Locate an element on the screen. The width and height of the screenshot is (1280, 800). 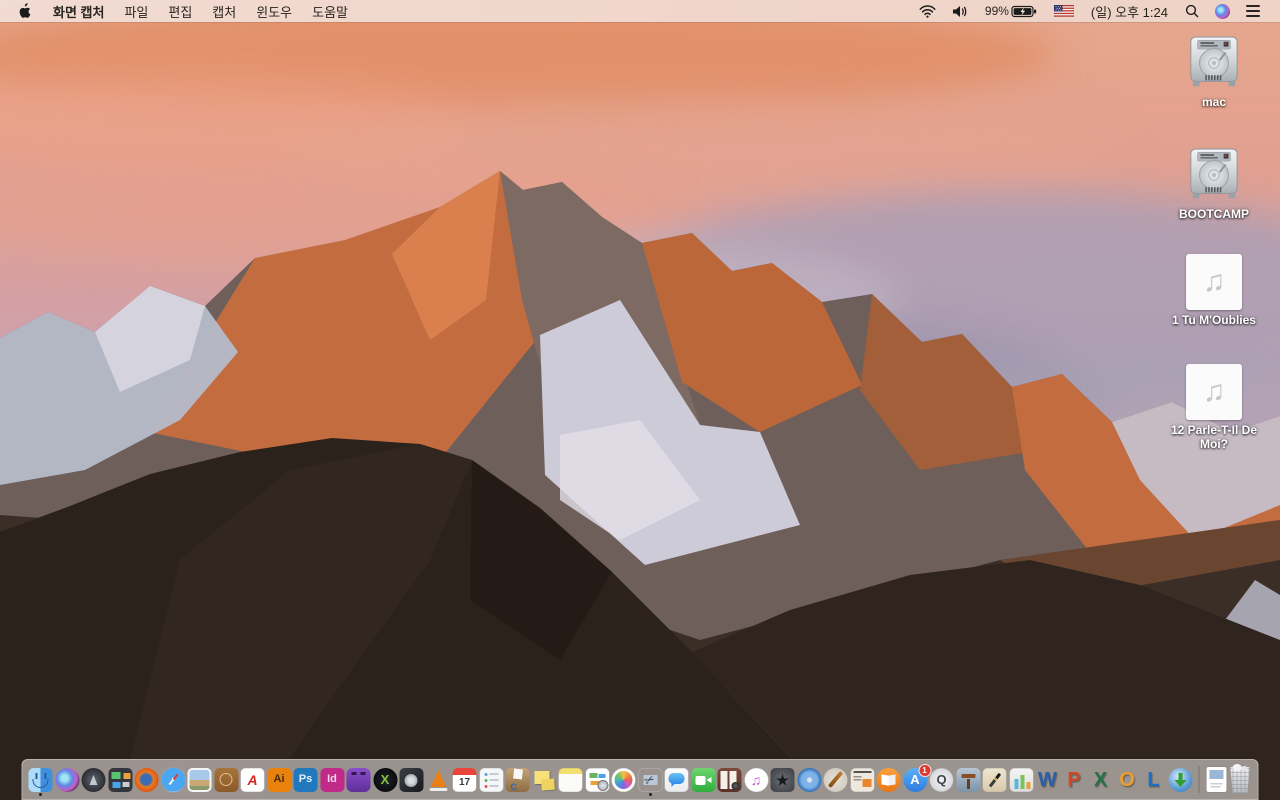
battery-menu: 99% is located at coordinates (1011, 11).